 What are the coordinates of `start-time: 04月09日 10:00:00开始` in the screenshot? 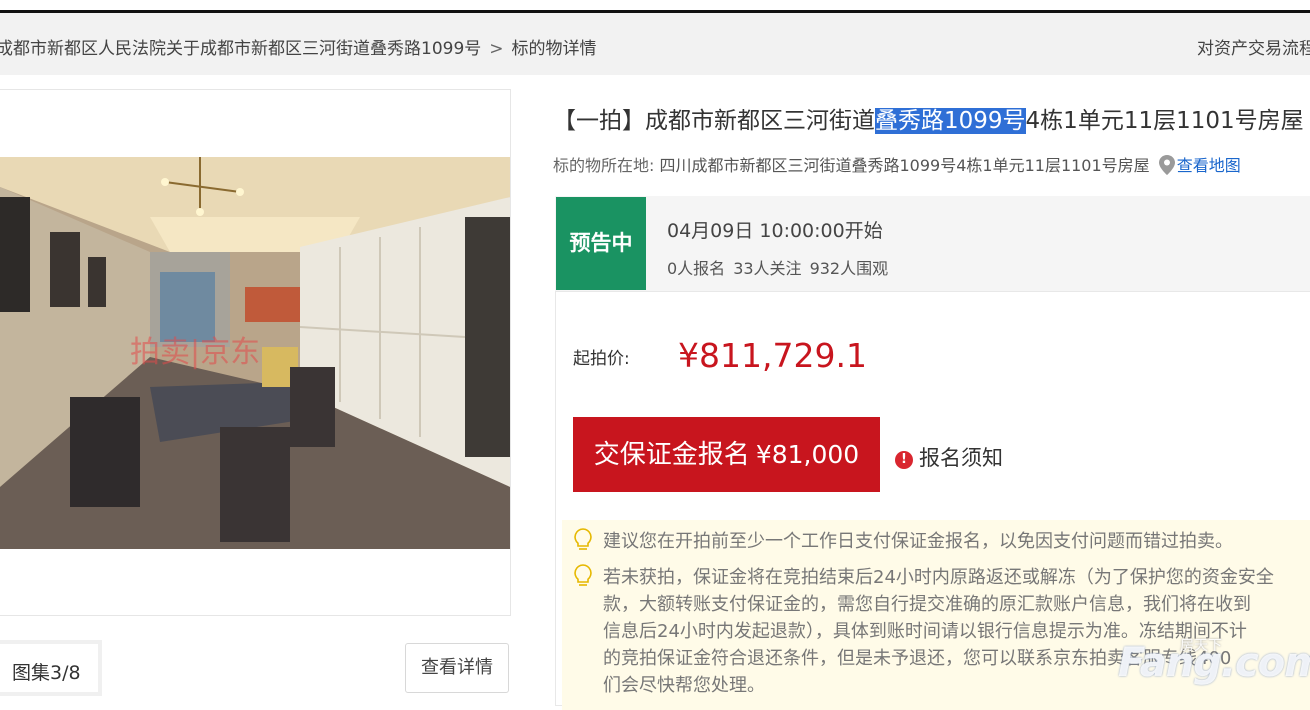 It's located at (775, 231).